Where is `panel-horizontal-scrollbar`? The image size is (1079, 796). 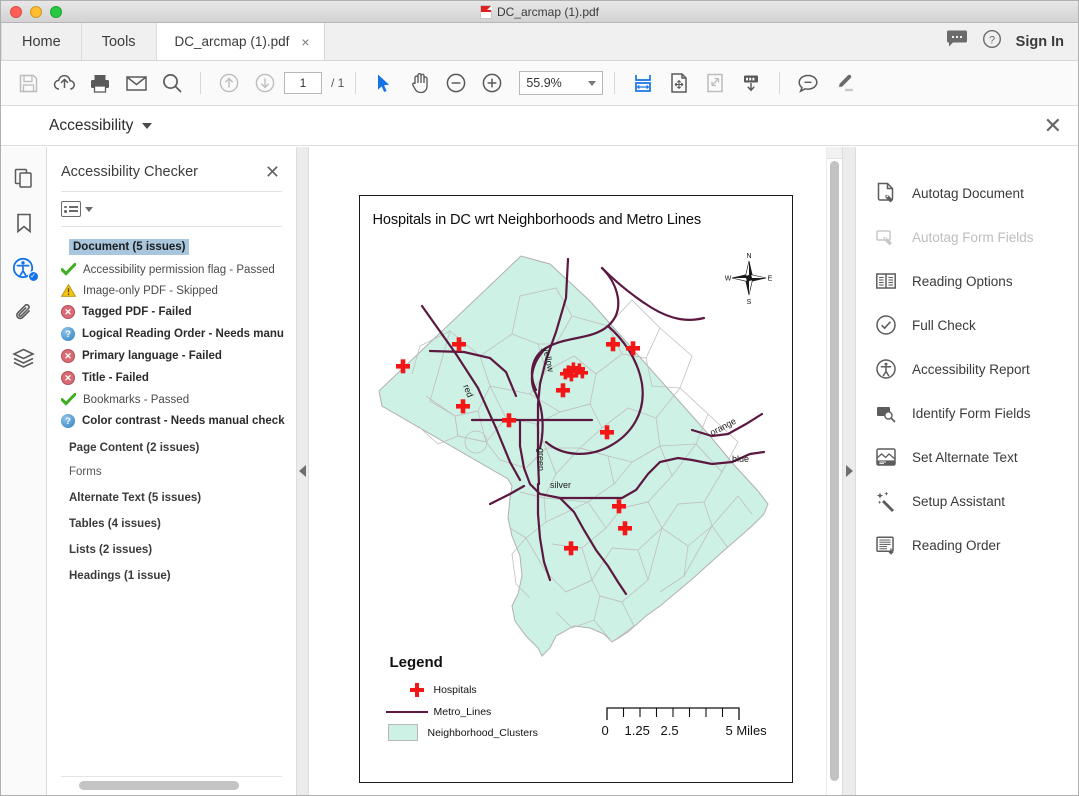
panel-horizontal-scrollbar is located at coordinates (171, 783).